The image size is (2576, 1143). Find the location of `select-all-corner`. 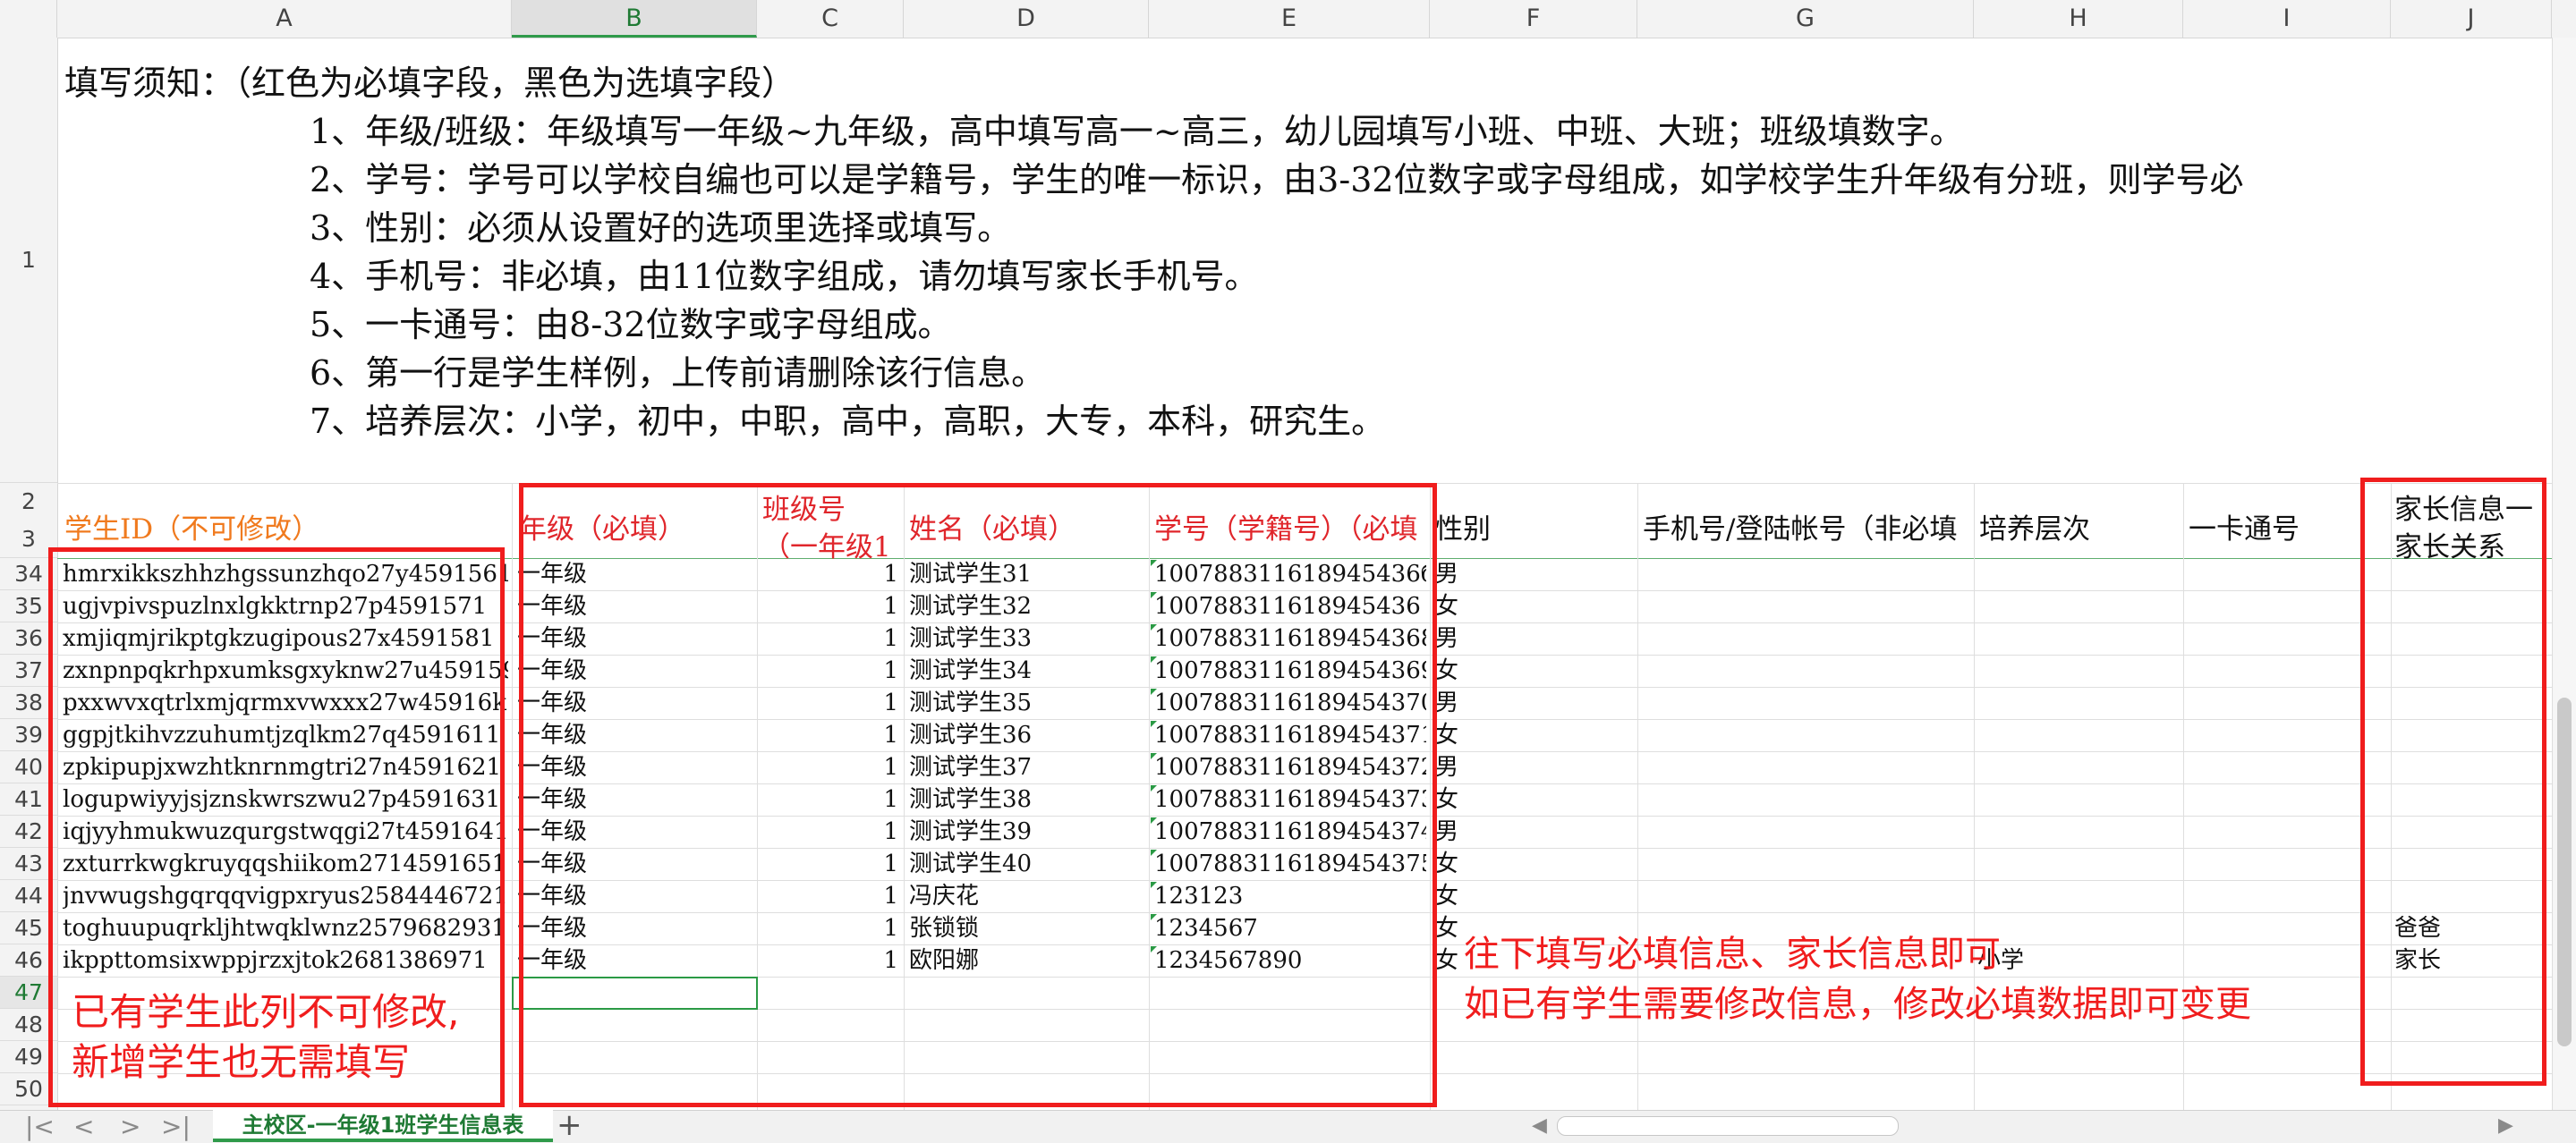

select-all-corner is located at coordinates (28, 19).